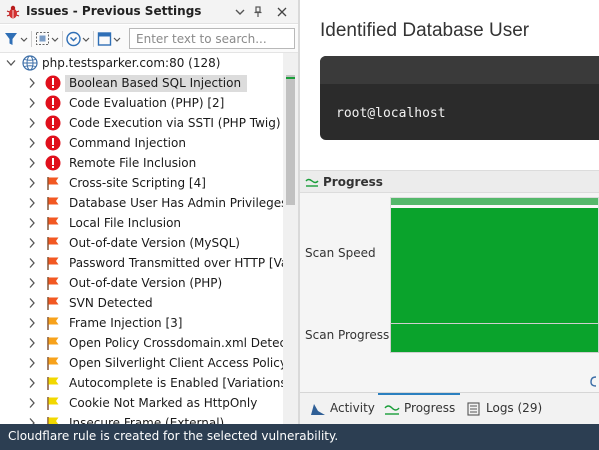 This screenshot has height=450, width=599. What do you see at coordinates (30, 63) in the screenshot?
I see `globe-icon` at bounding box center [30, 63].